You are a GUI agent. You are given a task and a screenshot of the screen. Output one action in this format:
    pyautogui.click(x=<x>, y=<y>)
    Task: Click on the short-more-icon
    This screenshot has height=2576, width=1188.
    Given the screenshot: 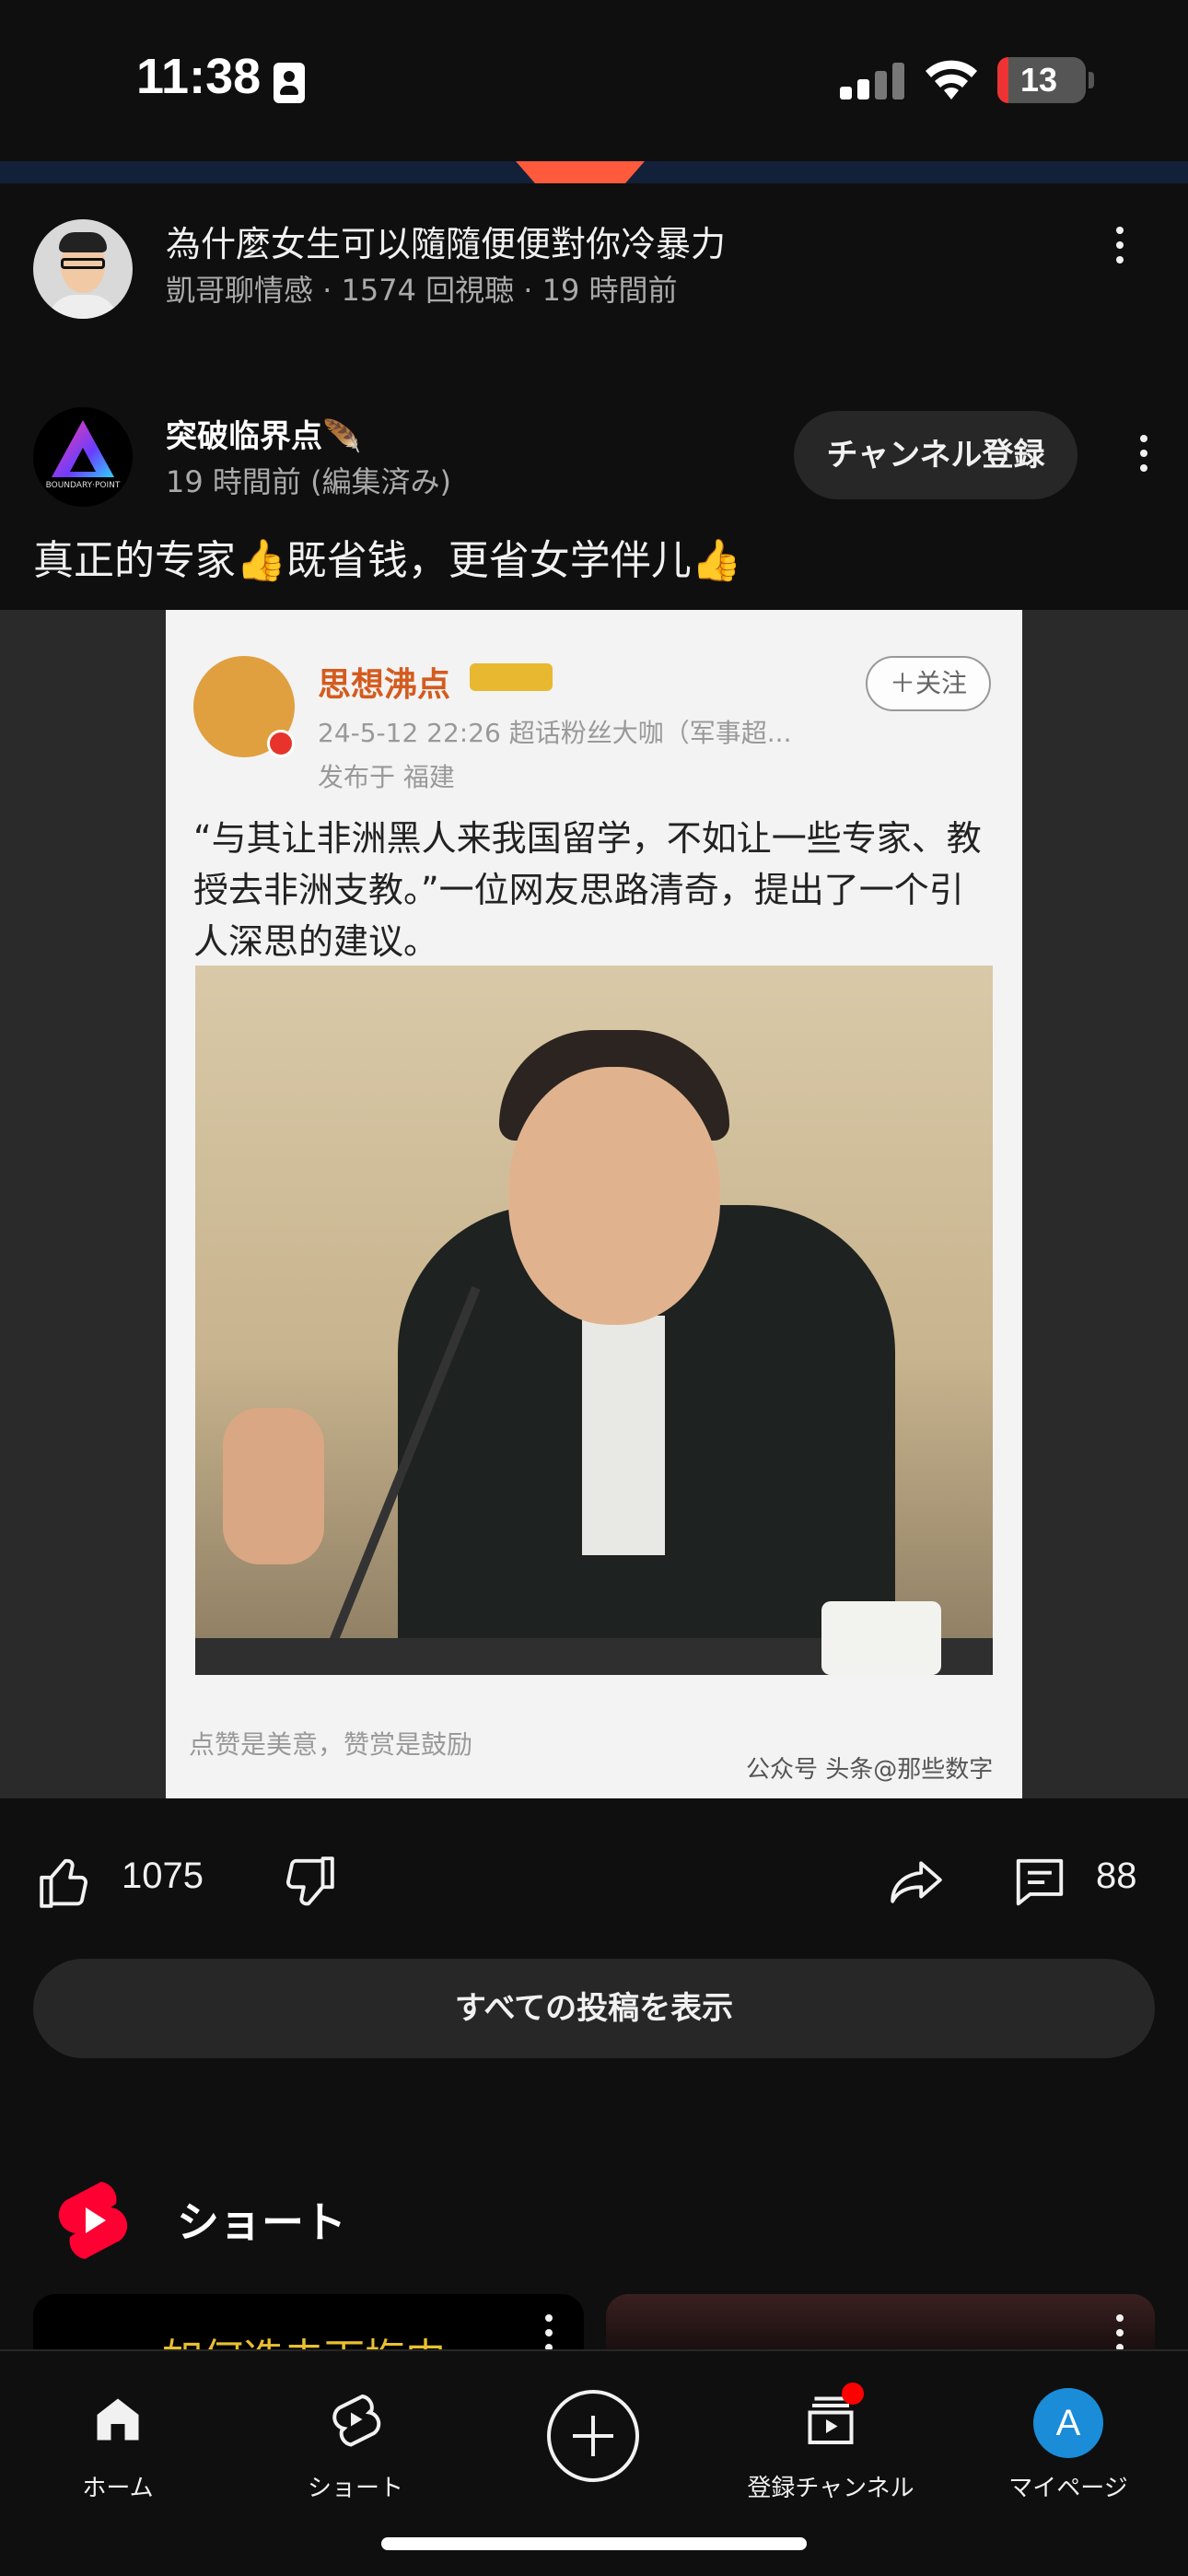 What is the action you would take?
    pyautogui.click(x=548, y=2328)
    